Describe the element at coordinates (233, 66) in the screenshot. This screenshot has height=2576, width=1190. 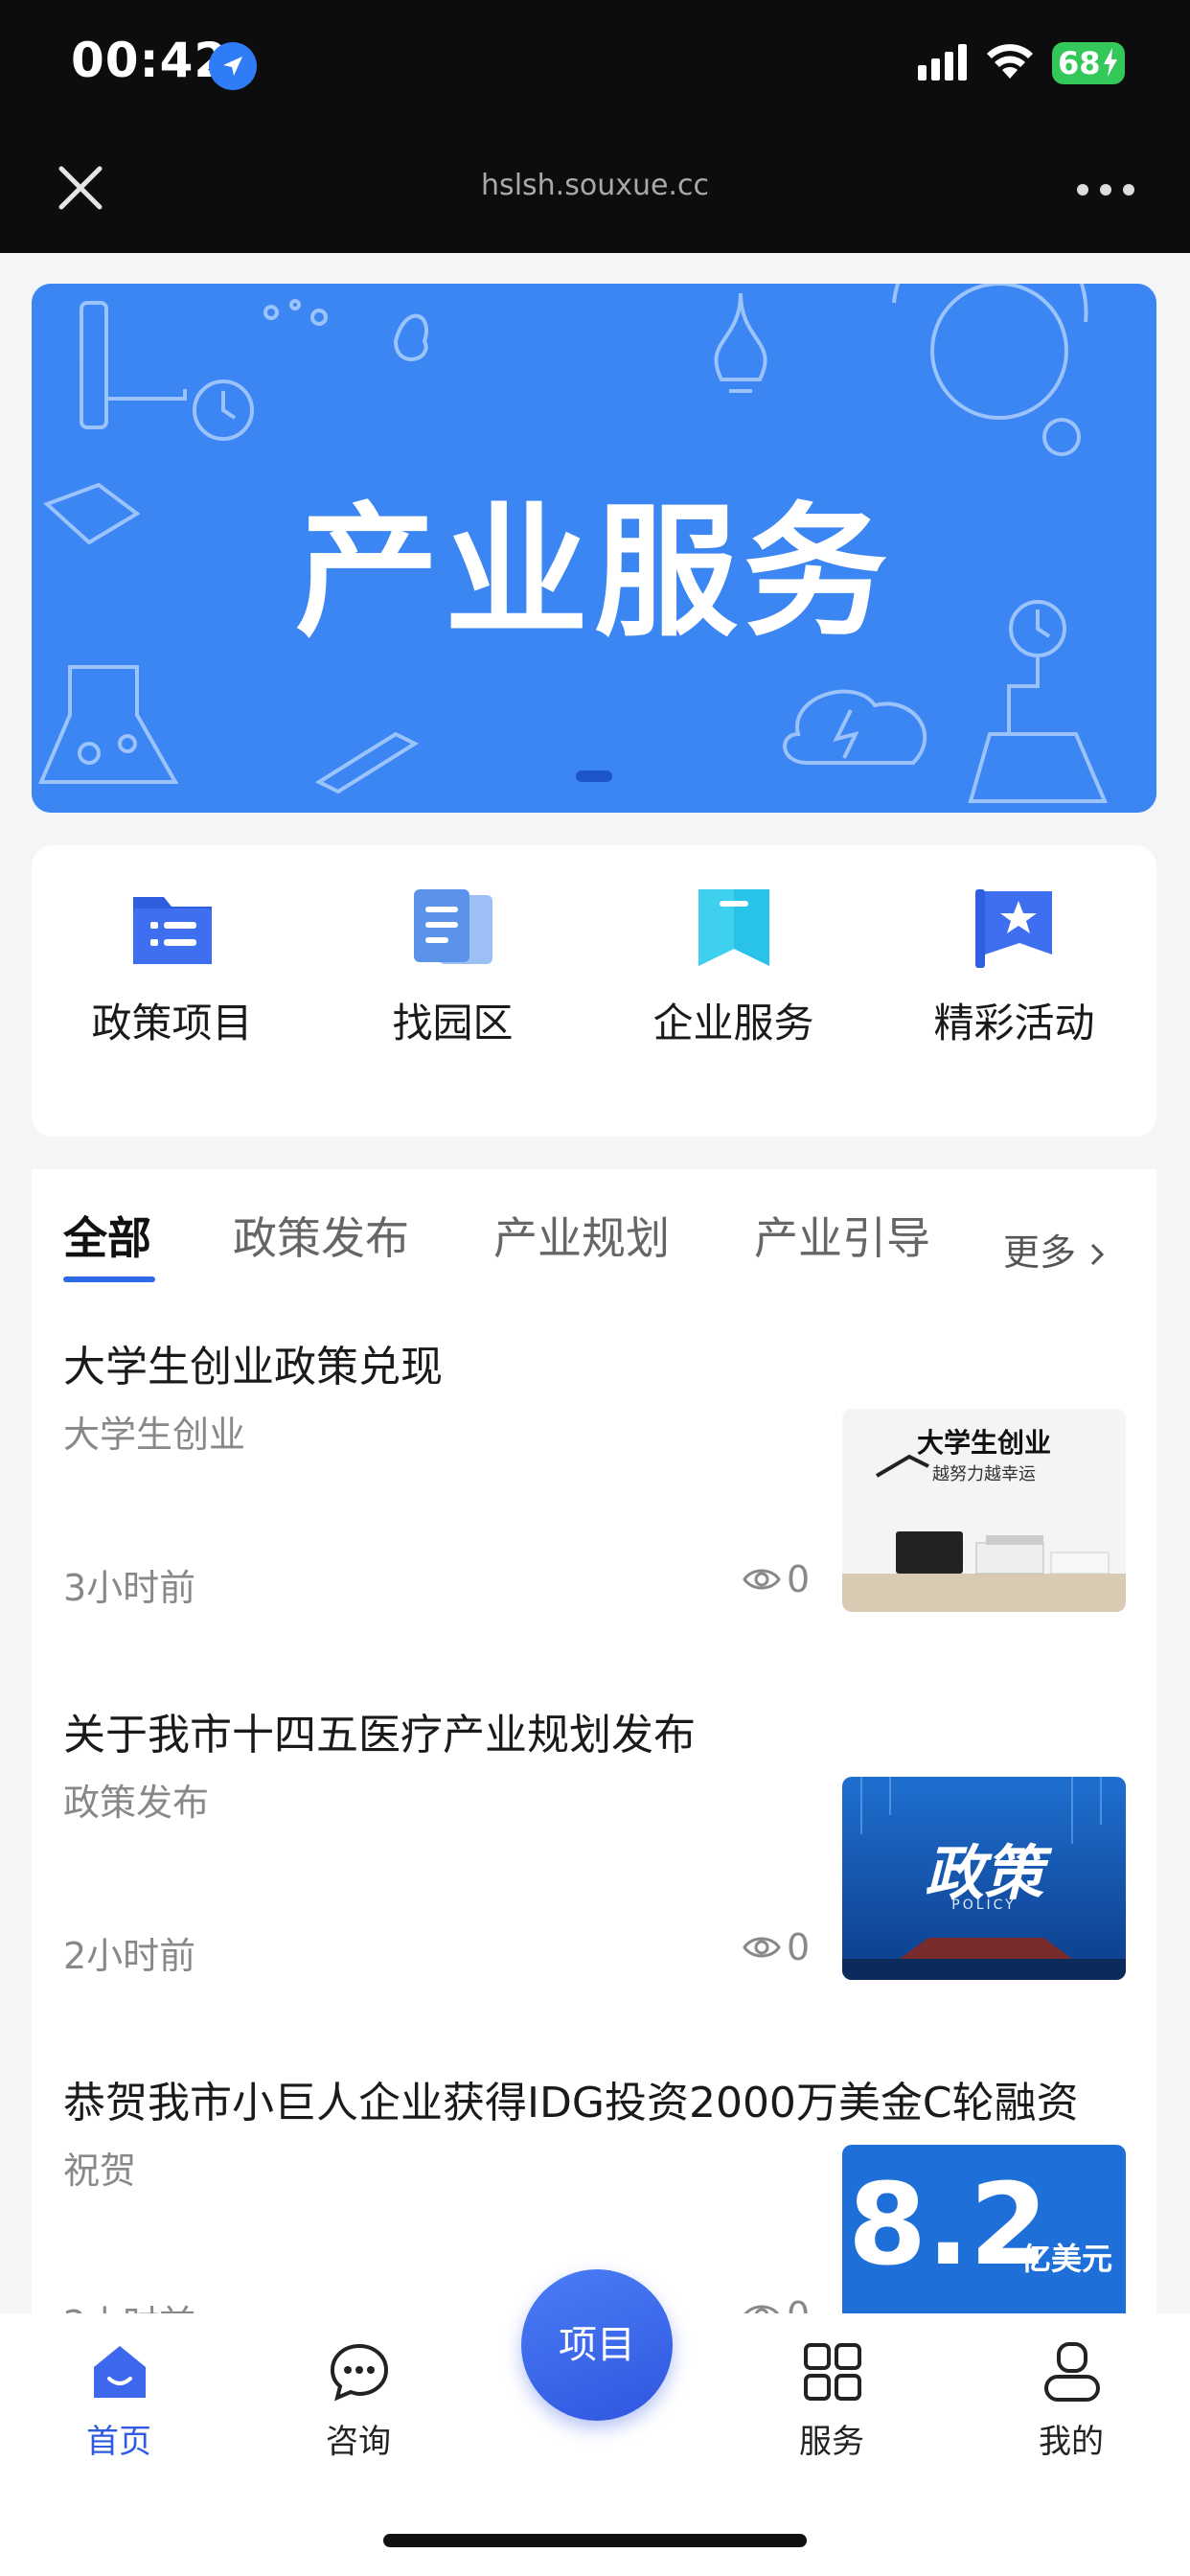
I see `location-icon` at that location.